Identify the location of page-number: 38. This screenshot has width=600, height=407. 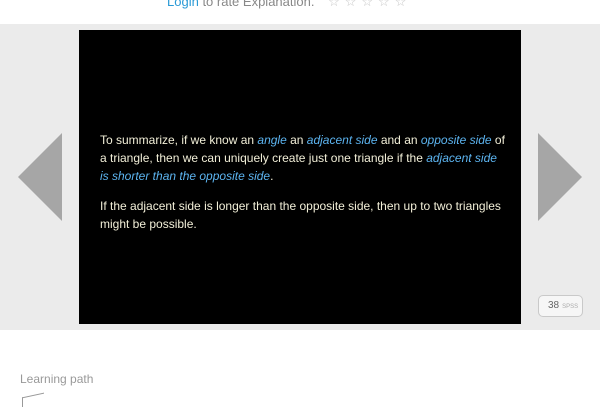
(554, 305).